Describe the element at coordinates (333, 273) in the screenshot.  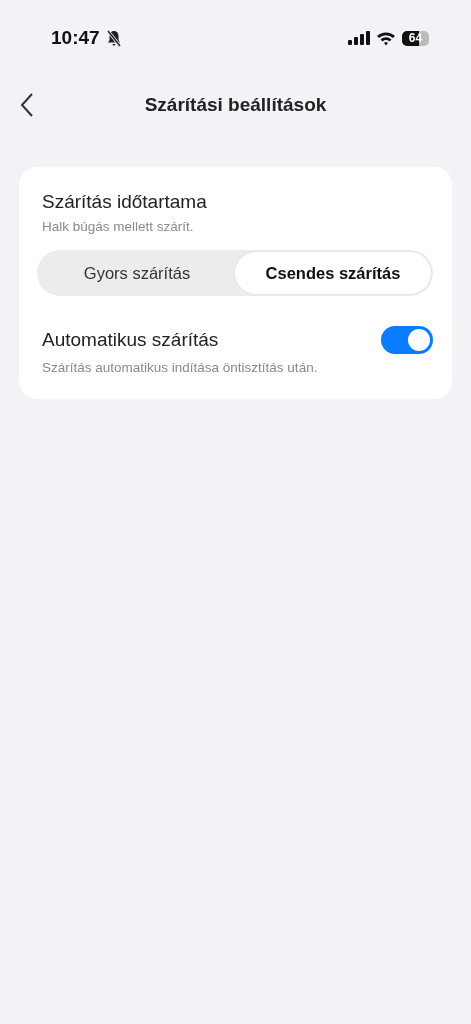
I see `segment-option: Csendes szárítás` at that location.